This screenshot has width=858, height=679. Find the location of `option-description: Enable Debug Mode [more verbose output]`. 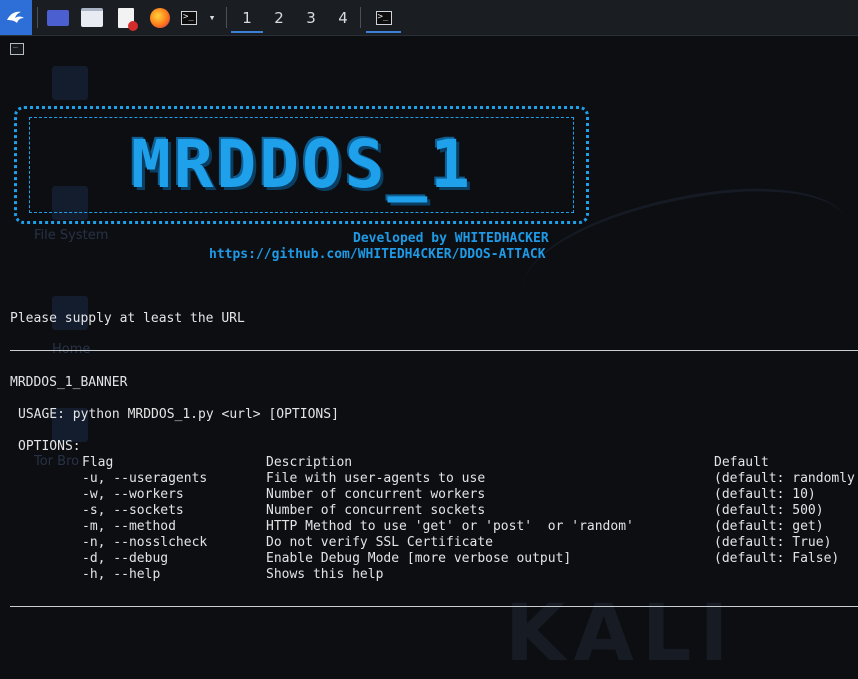

option-description: Enable Debug Mode [more verbose output] is located at coordinates (419, 558).